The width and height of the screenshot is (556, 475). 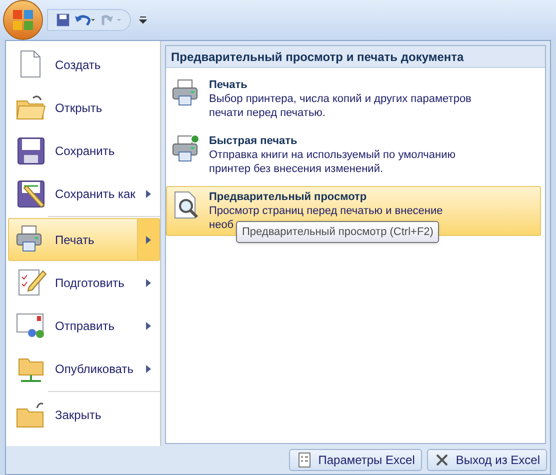 What do you see at coordinates (78, 415) in the screenshot?
I see `menu-label: Закрыть` at bounding box center [78, 415].